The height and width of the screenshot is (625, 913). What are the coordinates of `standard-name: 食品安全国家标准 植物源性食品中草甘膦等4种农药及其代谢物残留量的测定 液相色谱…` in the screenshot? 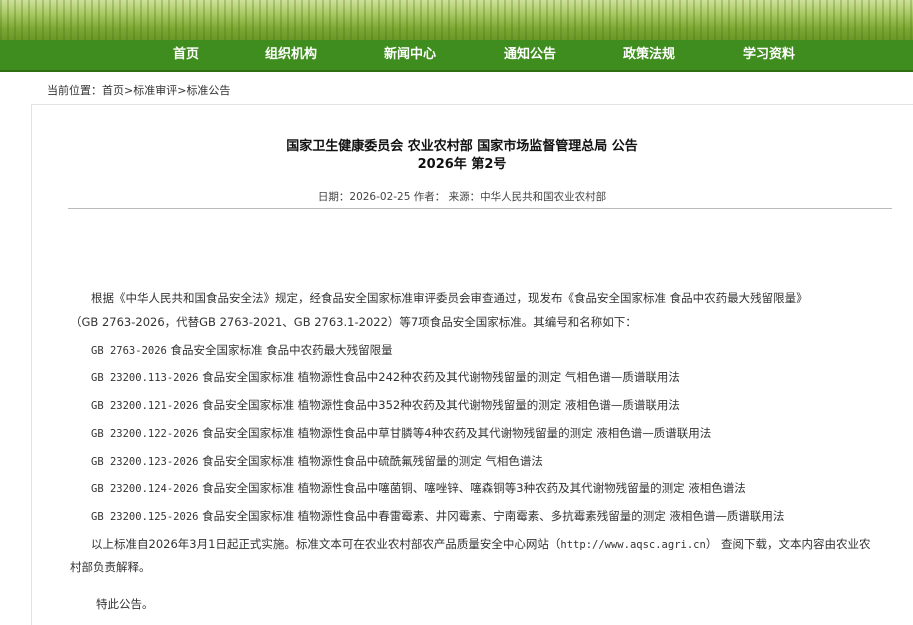 It's located at (457, 433).